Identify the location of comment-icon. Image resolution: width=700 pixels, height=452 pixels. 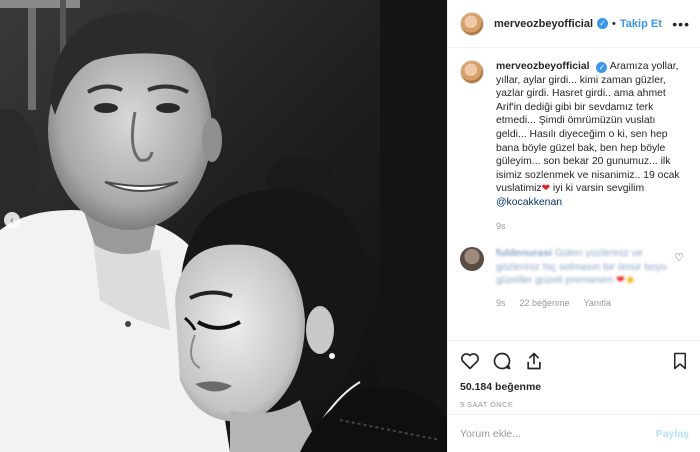
(502, 361).